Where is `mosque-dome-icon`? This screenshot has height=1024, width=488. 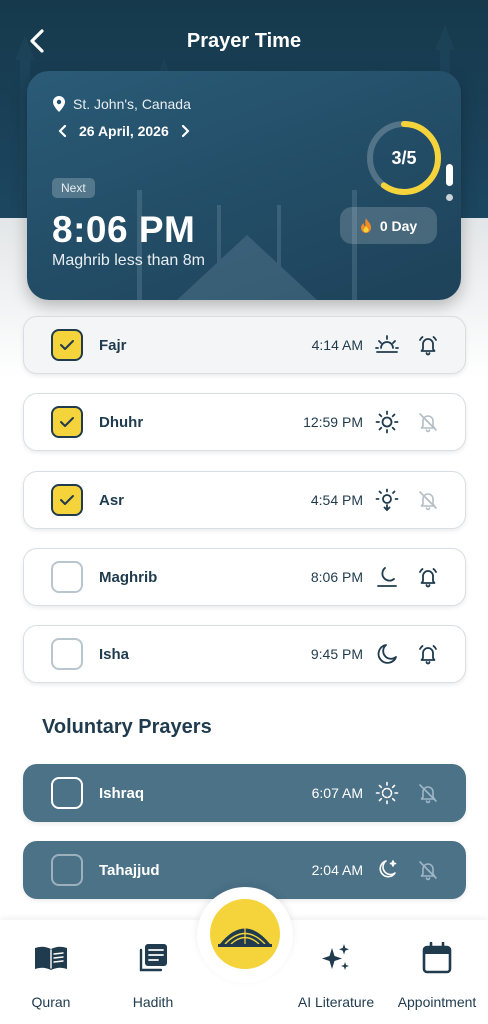
mosque-dome-icon is located at coordinates (245, 934).